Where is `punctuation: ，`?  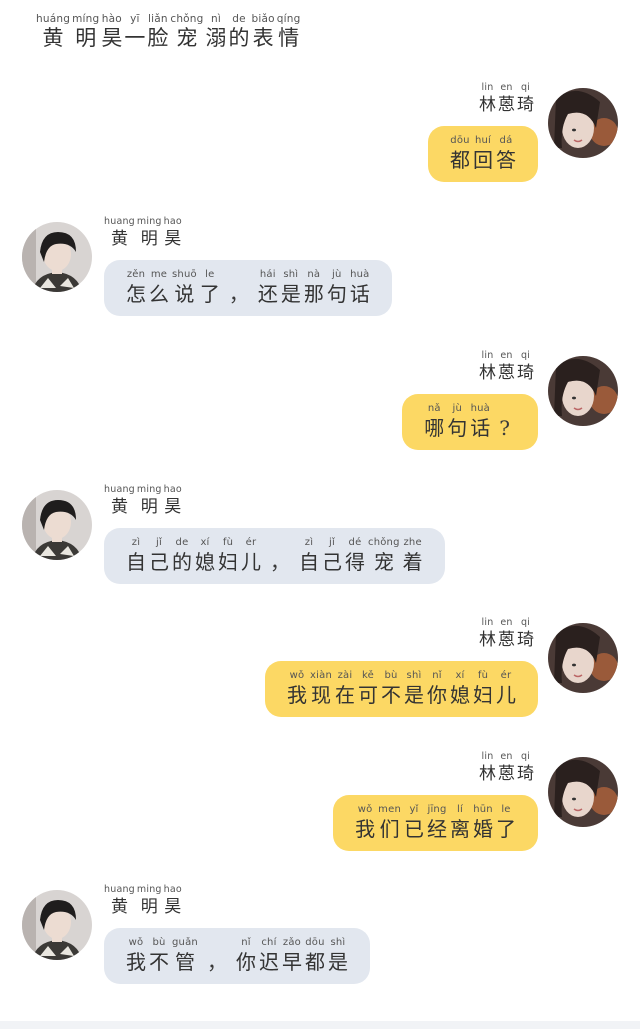 punctuation: ， is located at coordinates (216, 962).